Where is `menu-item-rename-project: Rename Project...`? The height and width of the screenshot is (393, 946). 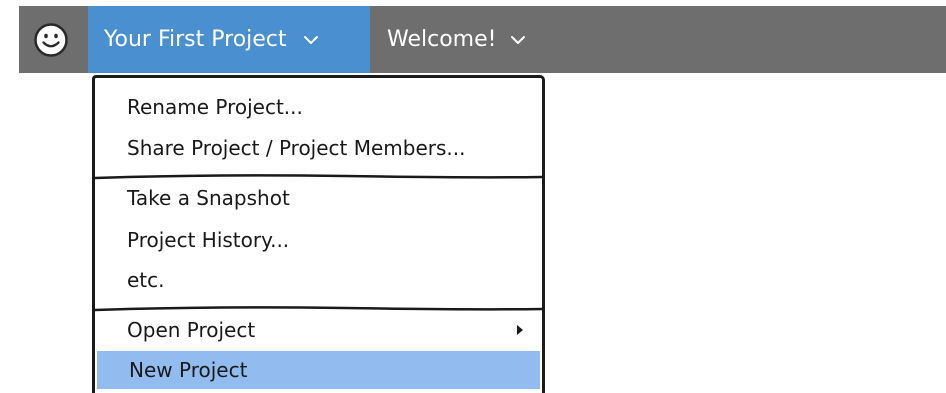 menu-item-rename-project: Rename Project... is located at coordinates (318, 107).